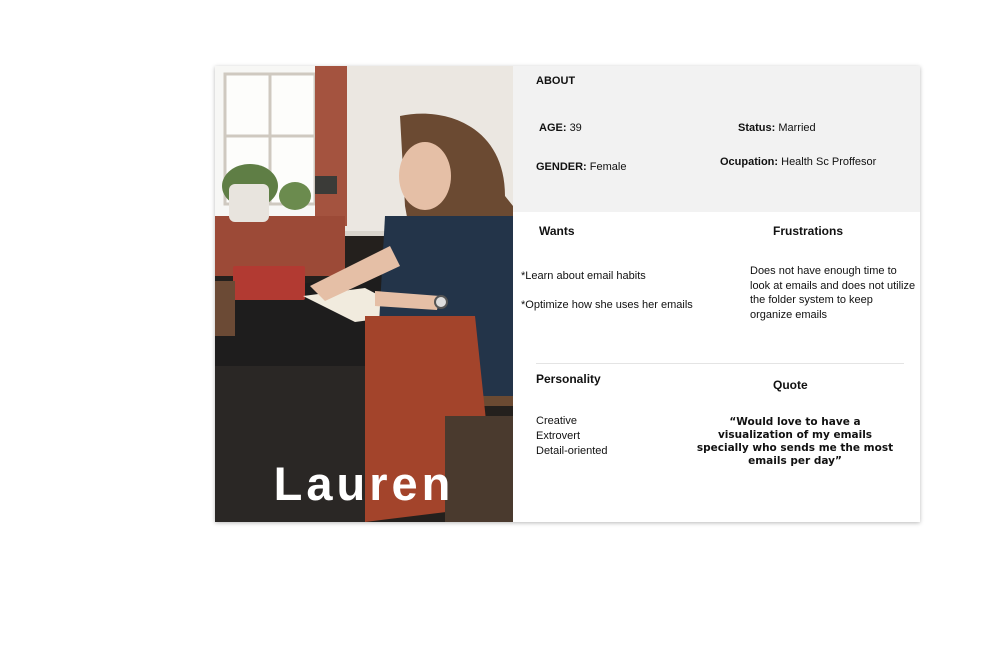  What do you see at coordinates (558, 436) in the screenshot?
I see `personality-trait: Extrovert` at bounding box center [558, 436].